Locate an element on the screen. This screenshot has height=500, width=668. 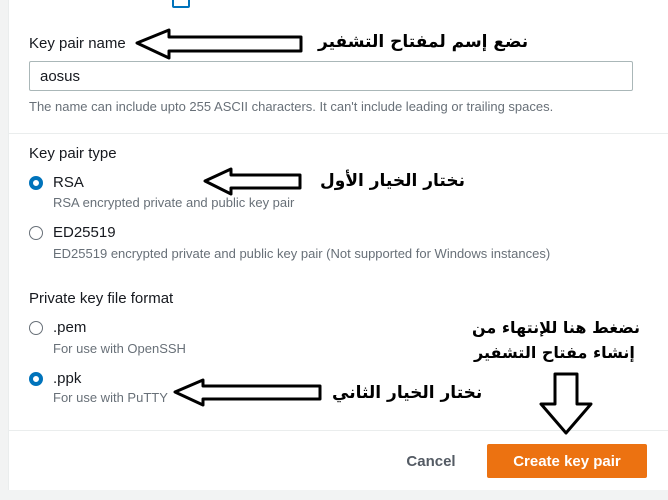
radio-rsa-label: RSA is located at coordinates (68, 182).